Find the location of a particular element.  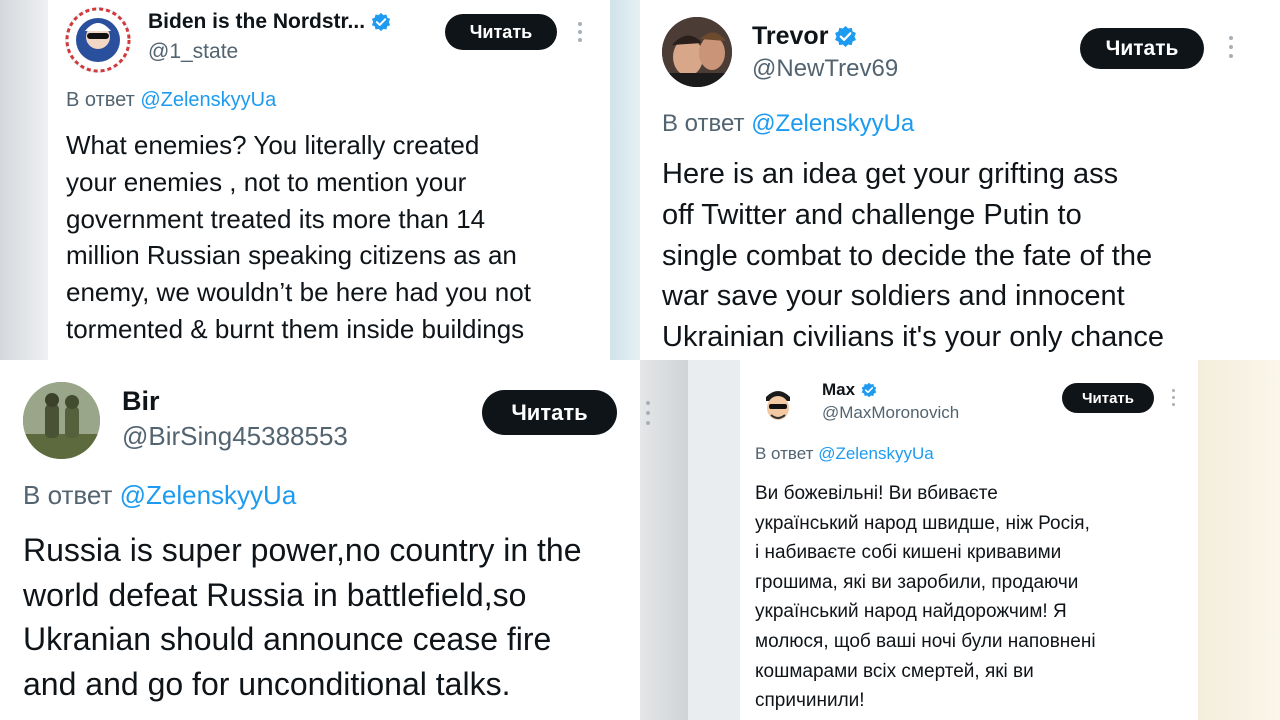

display-name: Trevor is located at coordinates (804, 36).